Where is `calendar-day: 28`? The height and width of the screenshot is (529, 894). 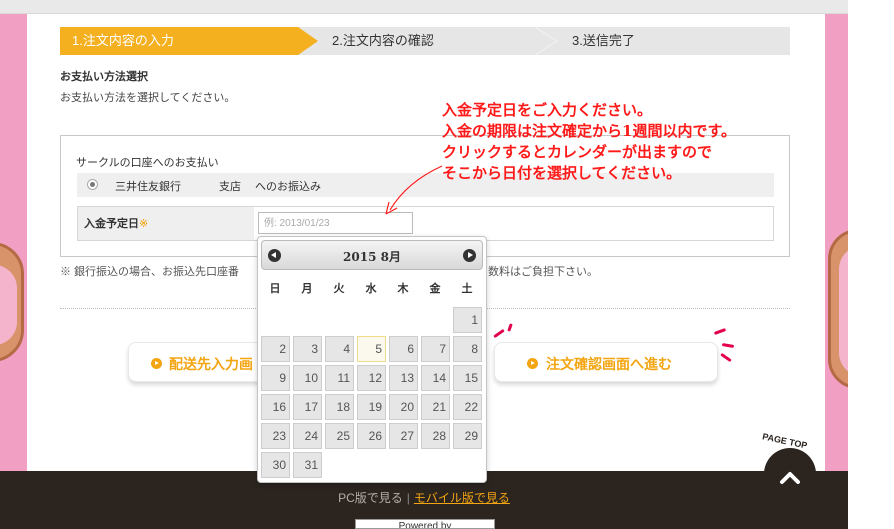
calendar-day: 28 is located at coordinates (435, 436).